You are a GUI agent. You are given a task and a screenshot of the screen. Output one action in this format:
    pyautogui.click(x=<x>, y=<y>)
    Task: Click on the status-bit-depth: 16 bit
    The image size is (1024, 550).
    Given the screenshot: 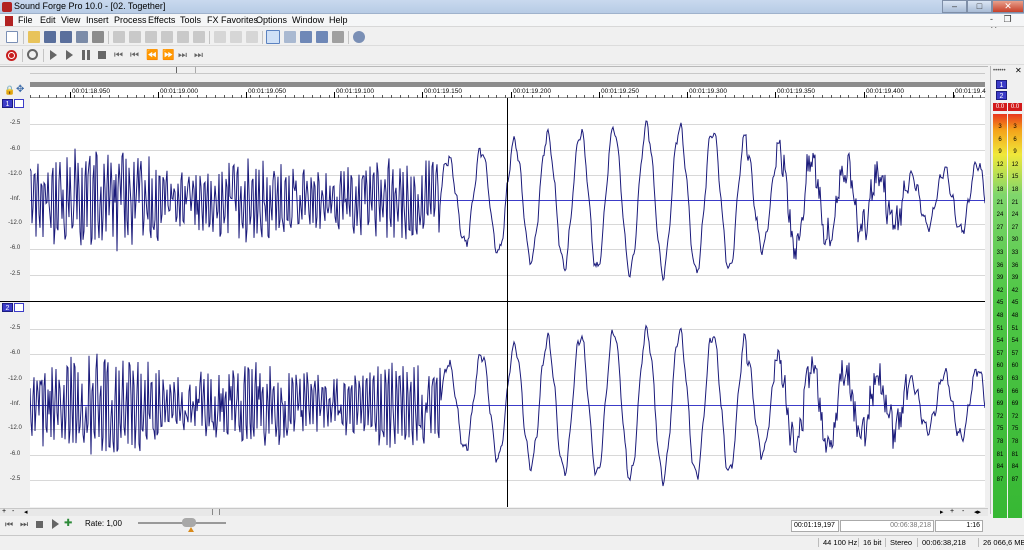 What is the action you would take?
    pyautogui.click(x=869, y=542)
    